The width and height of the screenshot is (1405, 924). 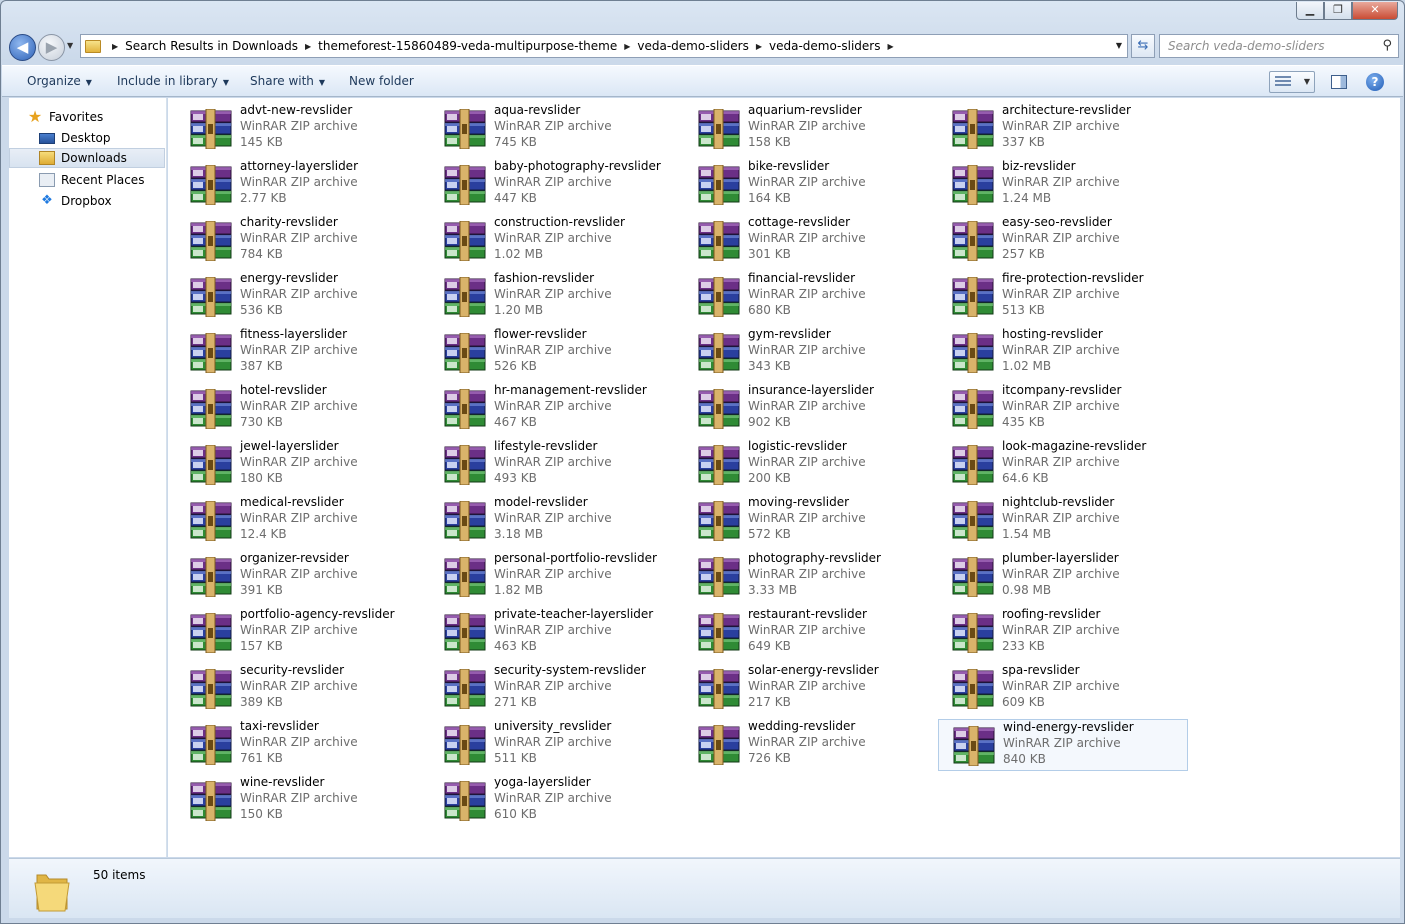 I want to click on file-item: wine-revslider WinRAR ZIP archive 150 KB, so click(x=301, y=801).